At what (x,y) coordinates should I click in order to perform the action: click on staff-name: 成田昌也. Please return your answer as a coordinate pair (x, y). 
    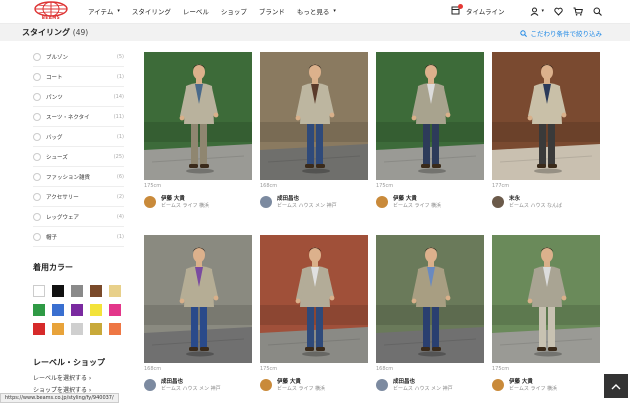
    Looking at the image, I should click on (404, 382).